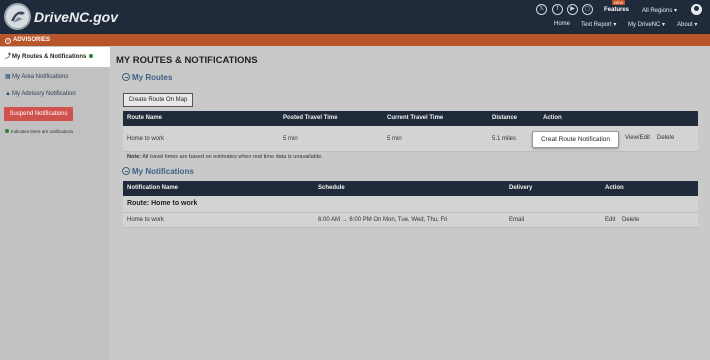 The width and height of the screenshot is (710, 360). I want to click on column-header: Route Name, so click(144, 118).